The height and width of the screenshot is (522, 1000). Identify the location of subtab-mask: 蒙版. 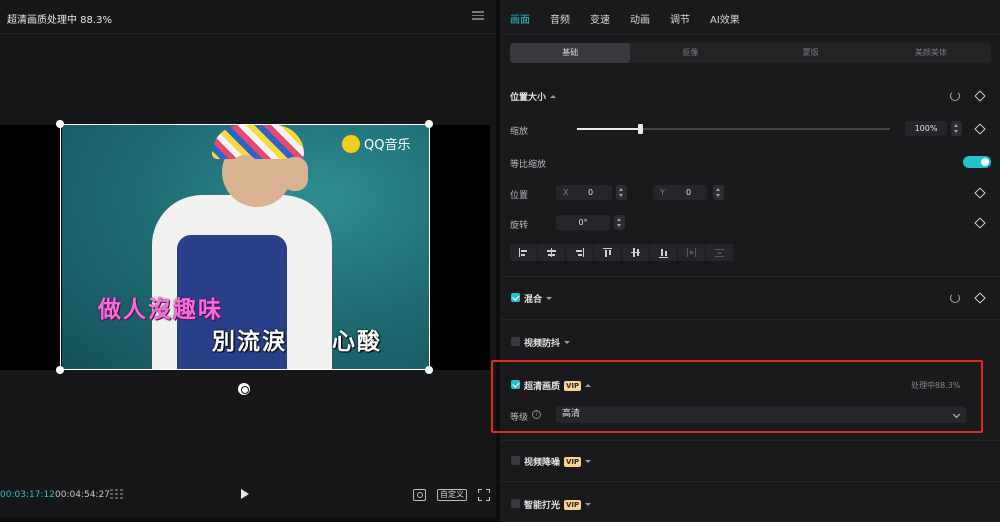
(811, 53).